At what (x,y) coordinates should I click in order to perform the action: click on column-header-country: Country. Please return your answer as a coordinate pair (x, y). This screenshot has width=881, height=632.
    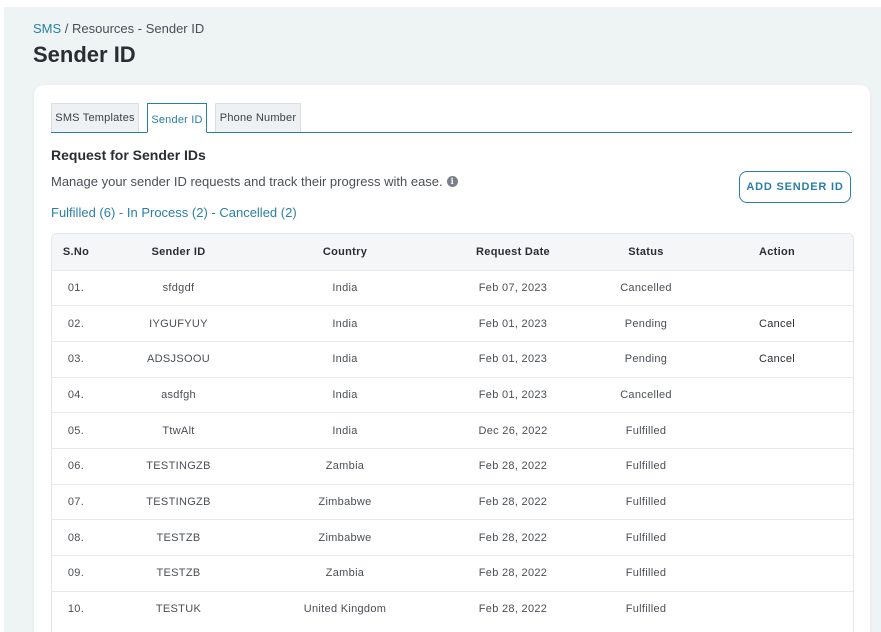
    Looking at the image, I should click on (345, 251).